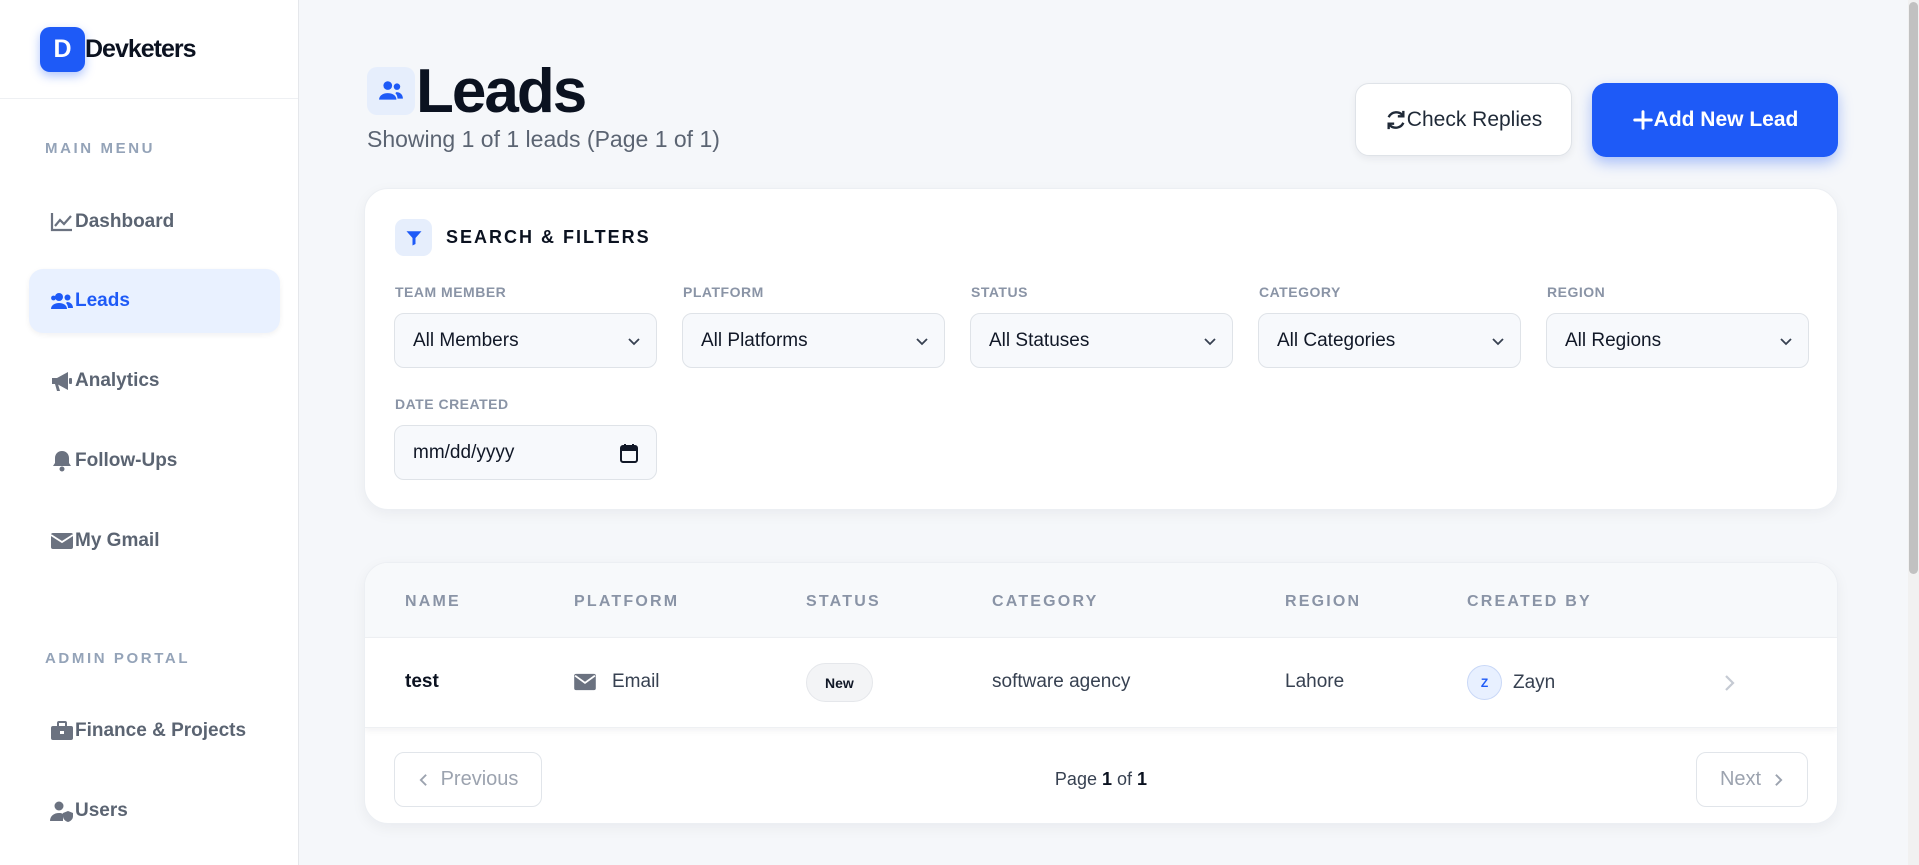 The height and width of the screenshot is (865, 1919). What do you see at coordinates (62, 461) in the screenshot?
I see `bell-icon` at bounding box center [62, 461].